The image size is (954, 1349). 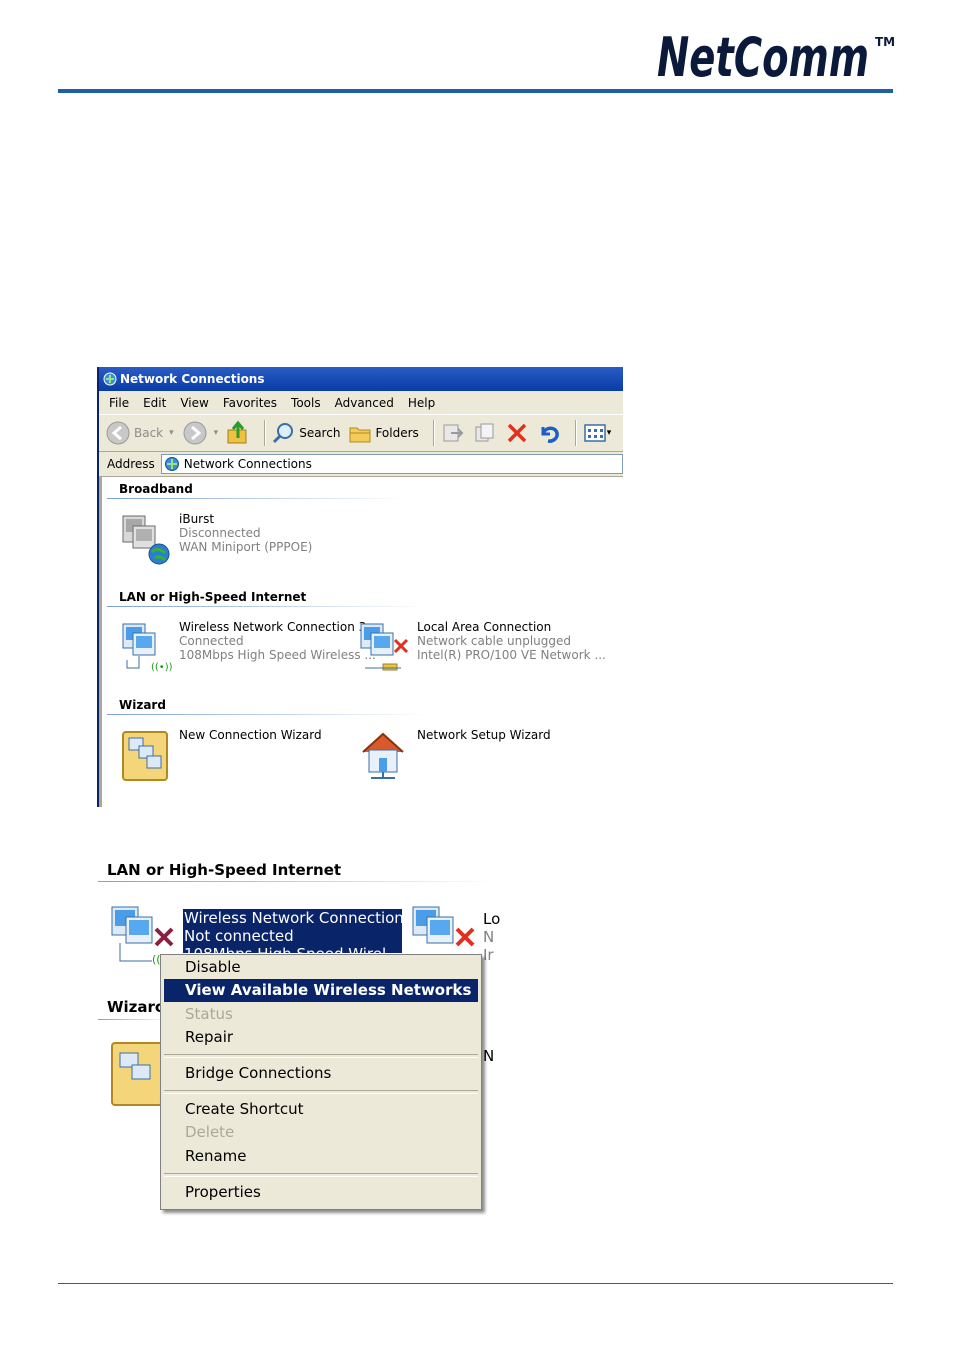 I want to click on menu-create-shortcut: Create Shortcut, so click(x=321, y=1109).